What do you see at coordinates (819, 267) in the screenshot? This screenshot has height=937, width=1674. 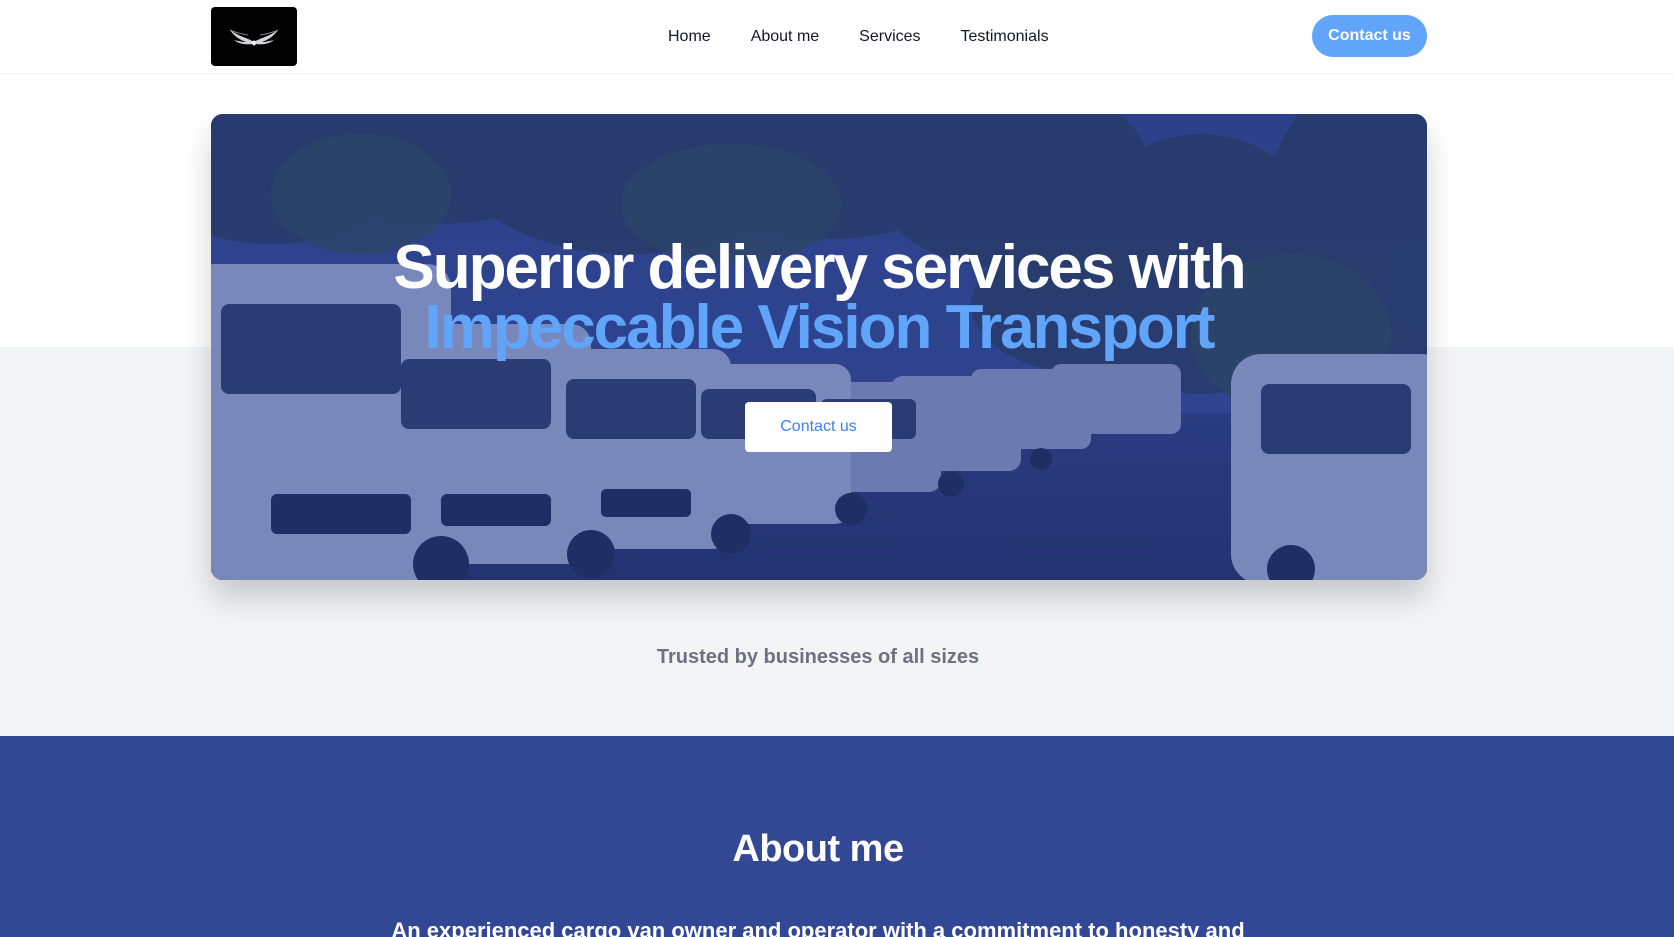 I see `hero-title-line1: Superior delivery services with` at bounding box center [819, 267].